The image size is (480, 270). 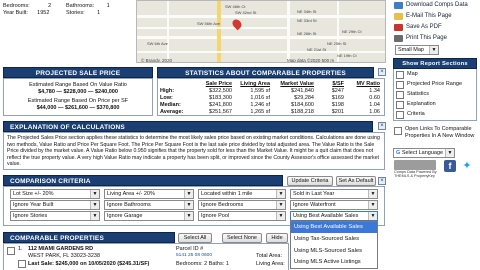 I want to click on map-label: NE 21st St, so click(x=317, y=49).